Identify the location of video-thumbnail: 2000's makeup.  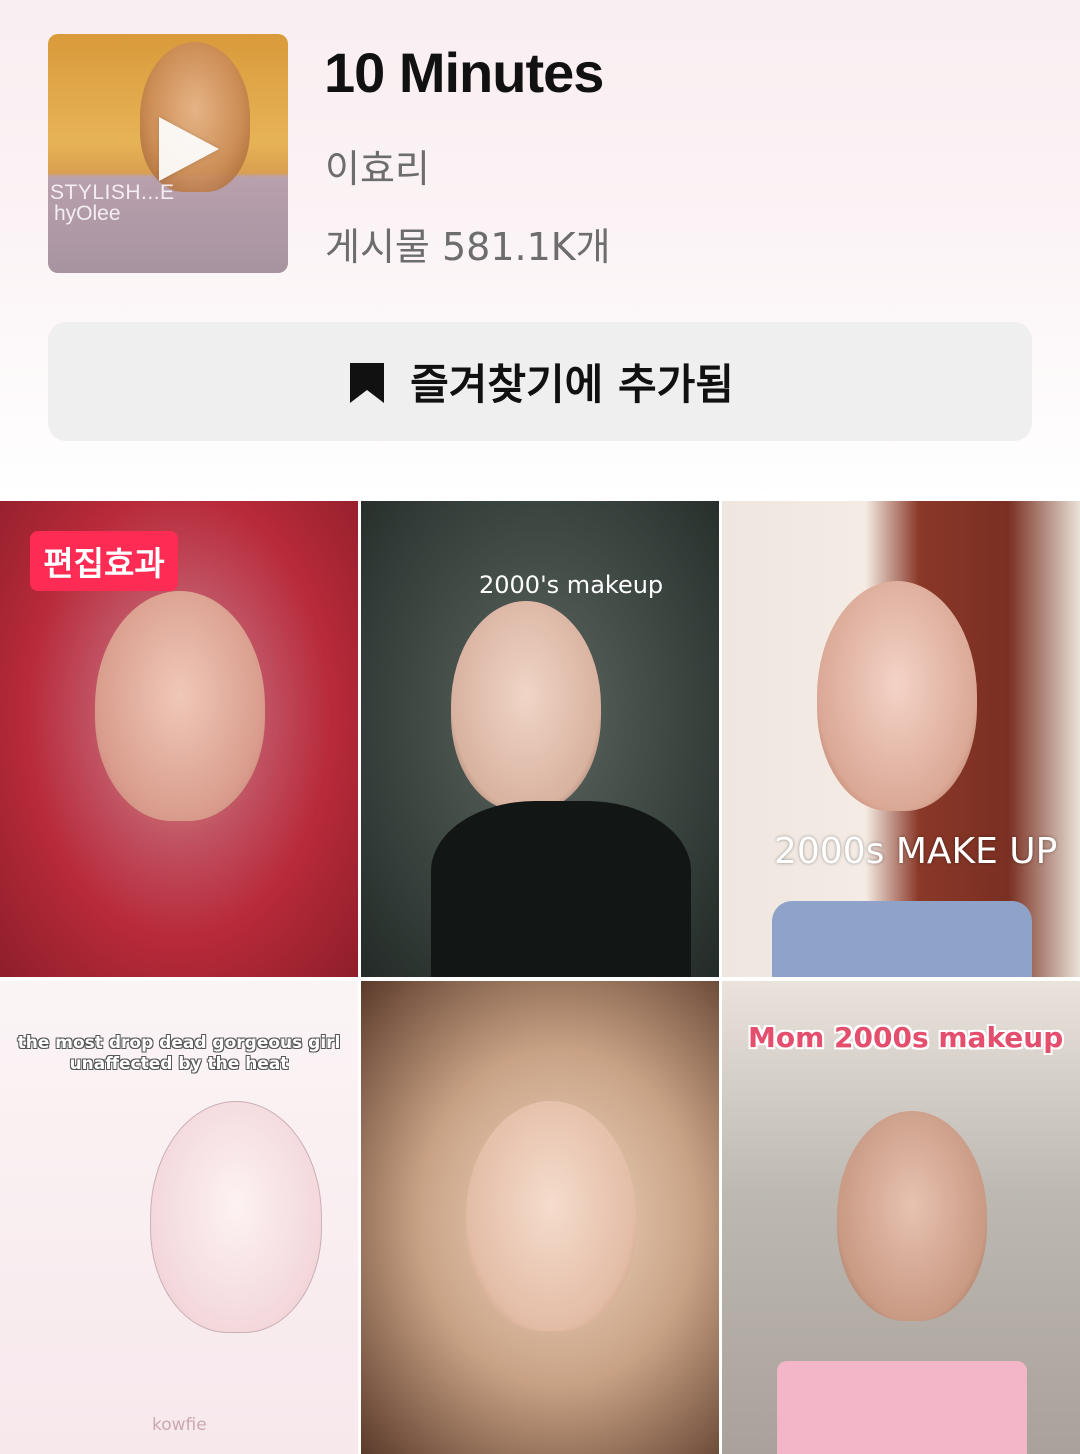
(540, 739).